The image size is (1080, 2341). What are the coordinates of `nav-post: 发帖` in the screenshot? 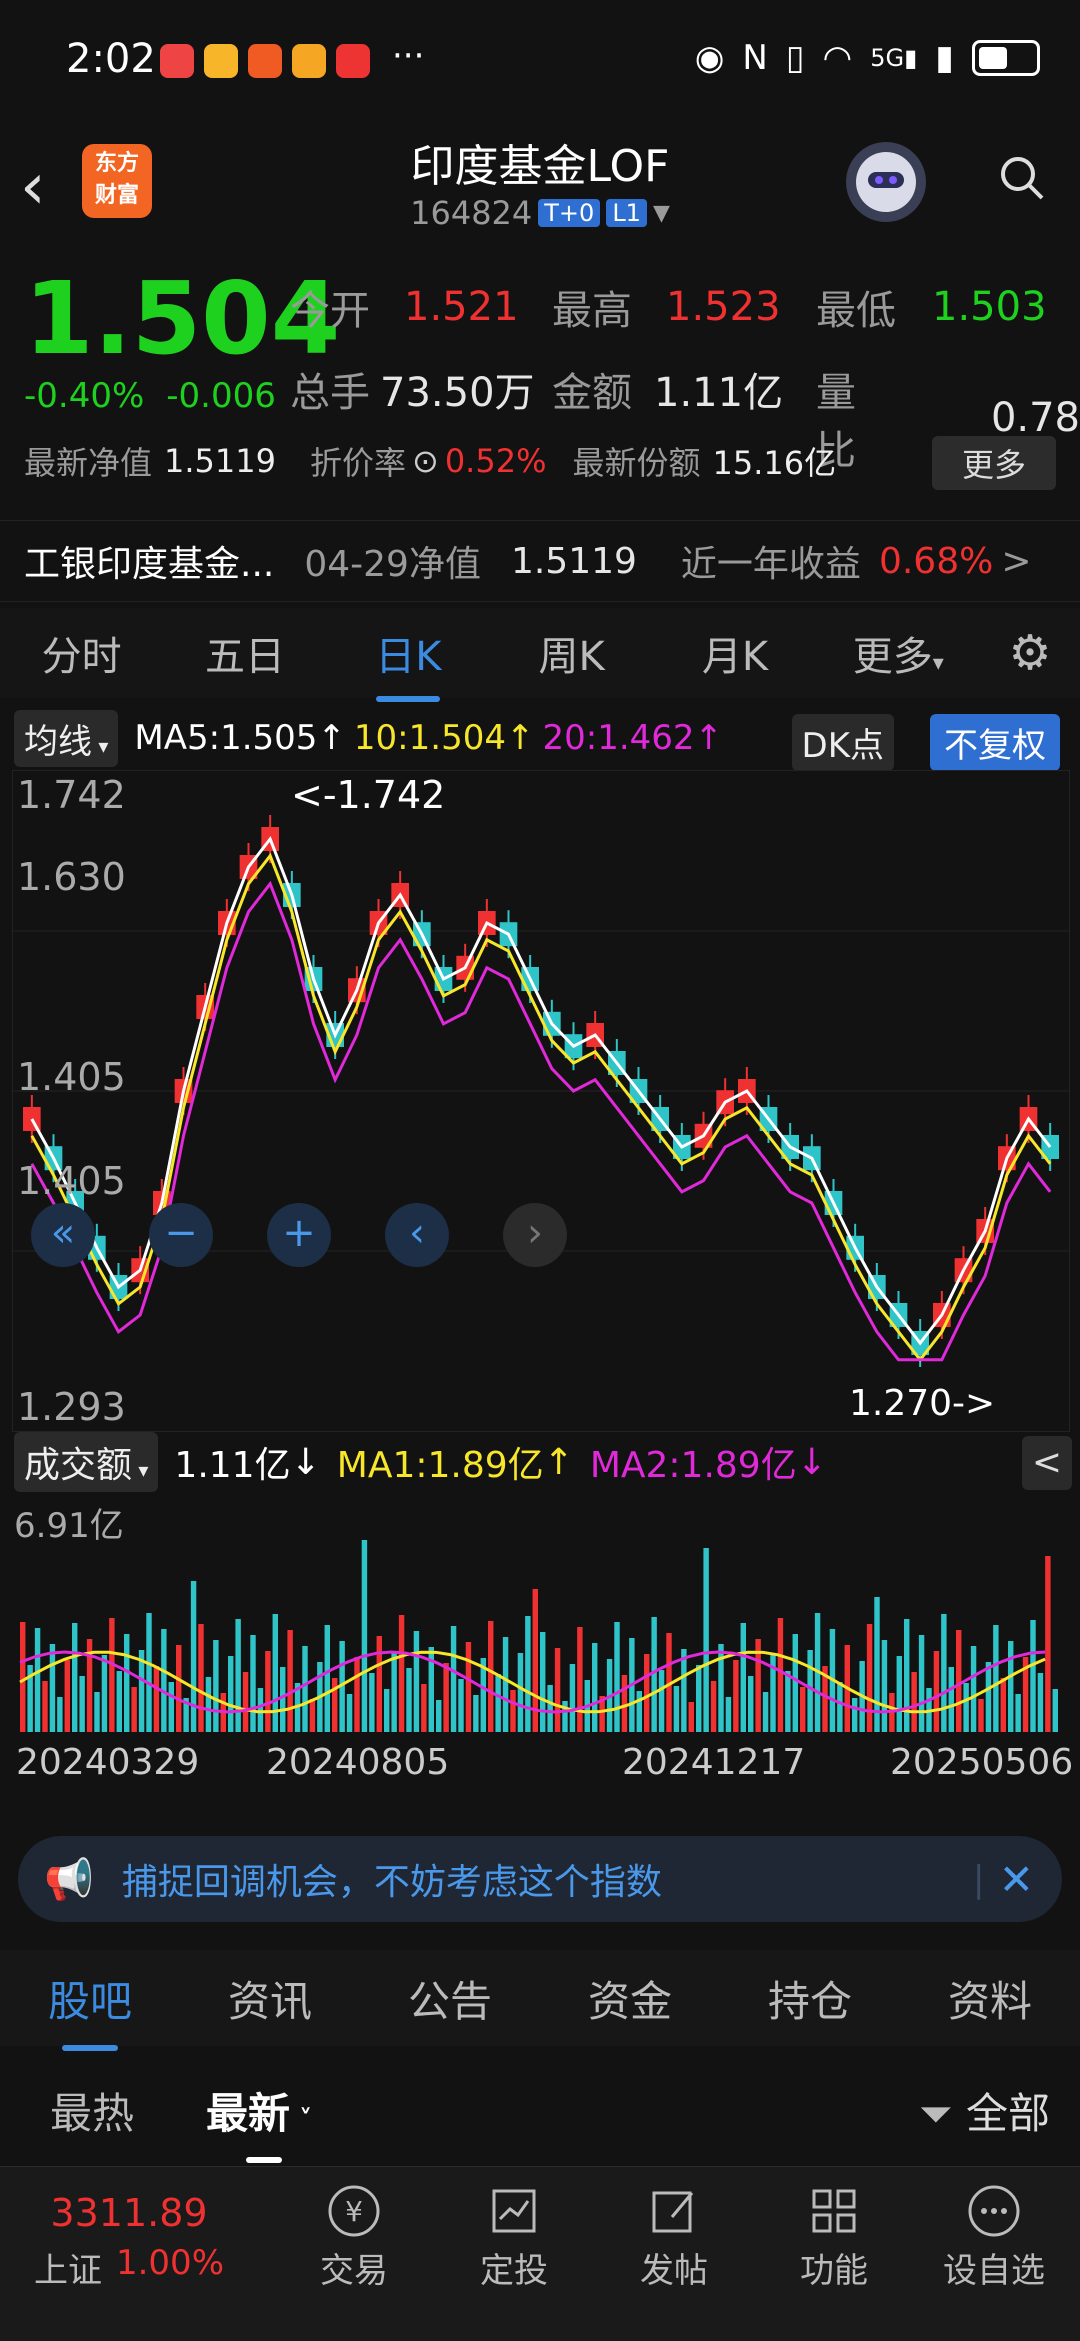 It's located at (674, 2254).